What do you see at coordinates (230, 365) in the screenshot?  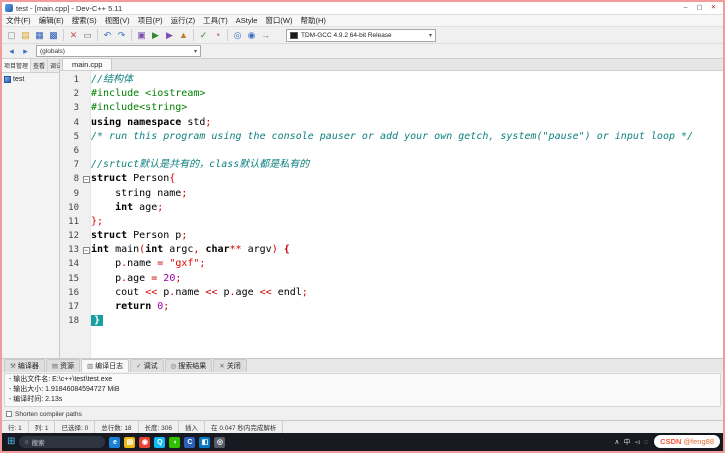 I see `tab-close: ✕ 关闭` at bounding box center [230, 365].